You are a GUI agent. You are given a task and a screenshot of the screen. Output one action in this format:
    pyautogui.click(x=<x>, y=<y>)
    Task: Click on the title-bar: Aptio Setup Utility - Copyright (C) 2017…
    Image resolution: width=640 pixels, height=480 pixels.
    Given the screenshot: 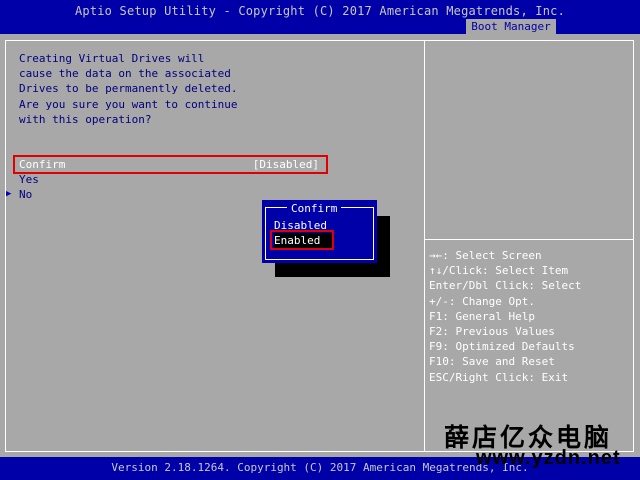 What is the action you would take?
    pyautogui.click(x=320, y=17)
    